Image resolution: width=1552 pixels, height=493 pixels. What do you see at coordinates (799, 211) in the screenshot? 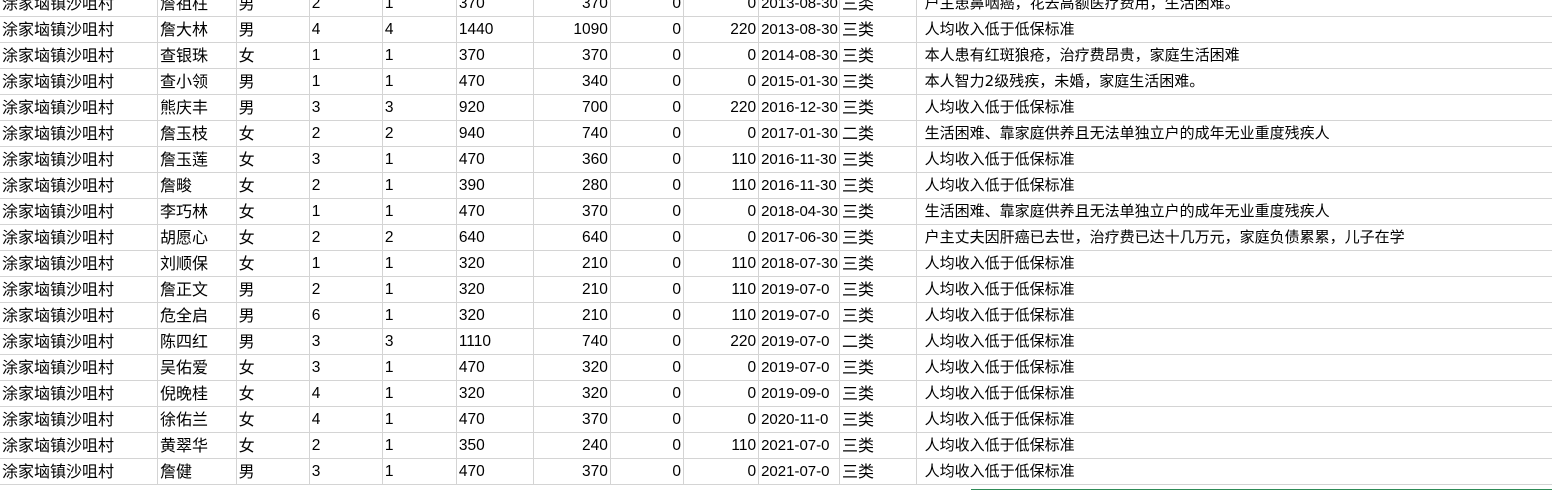
I see `cell-date: 2018-04-30` at bounding box center [799, 211].